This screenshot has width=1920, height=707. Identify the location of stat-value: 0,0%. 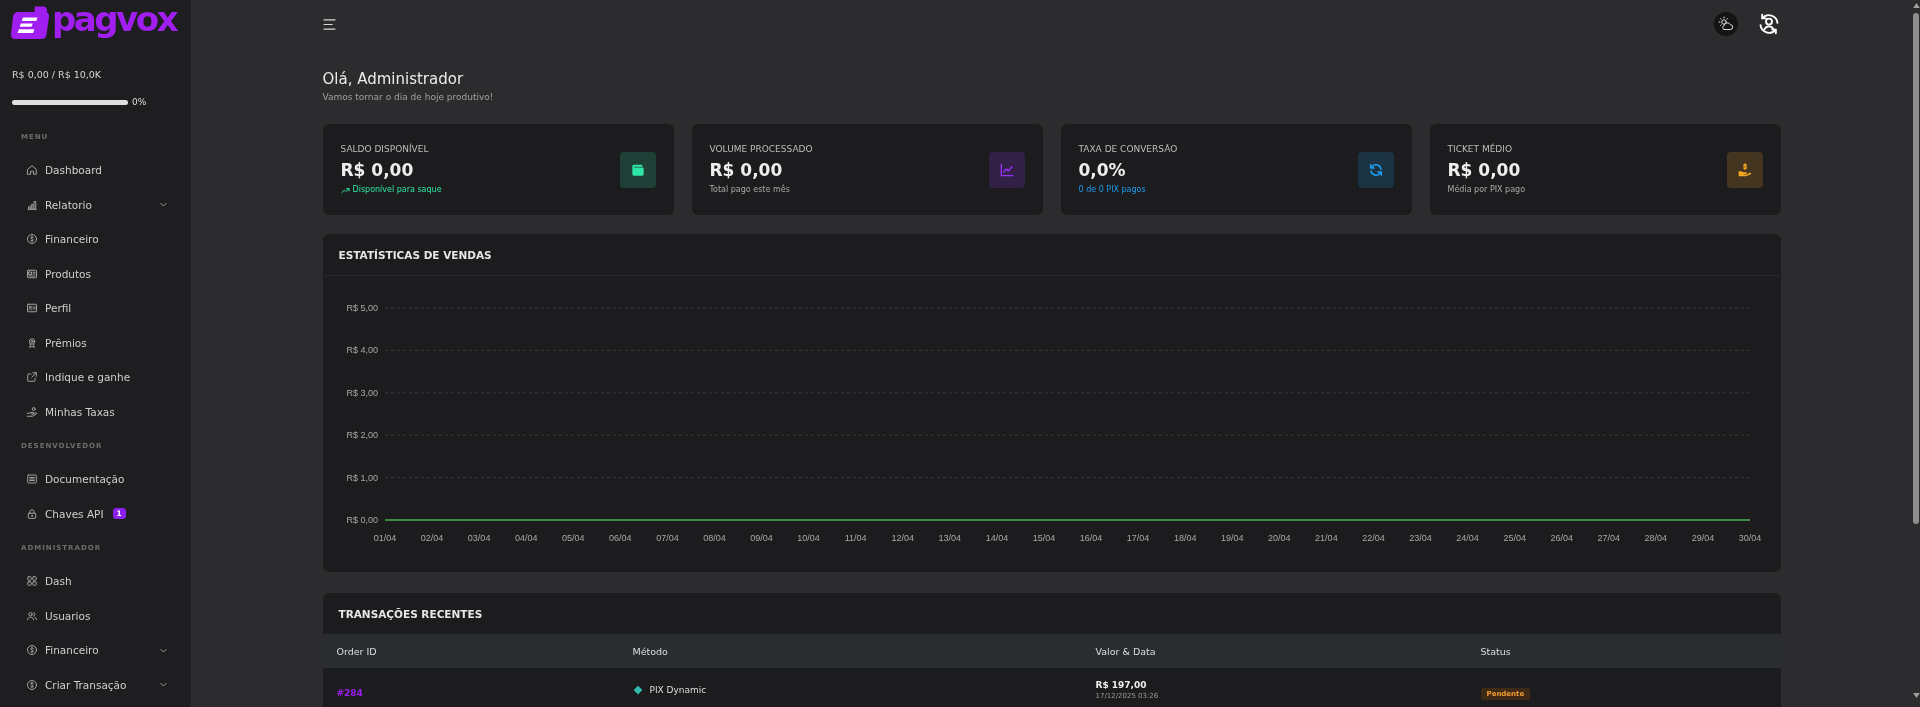
(1102, 170).